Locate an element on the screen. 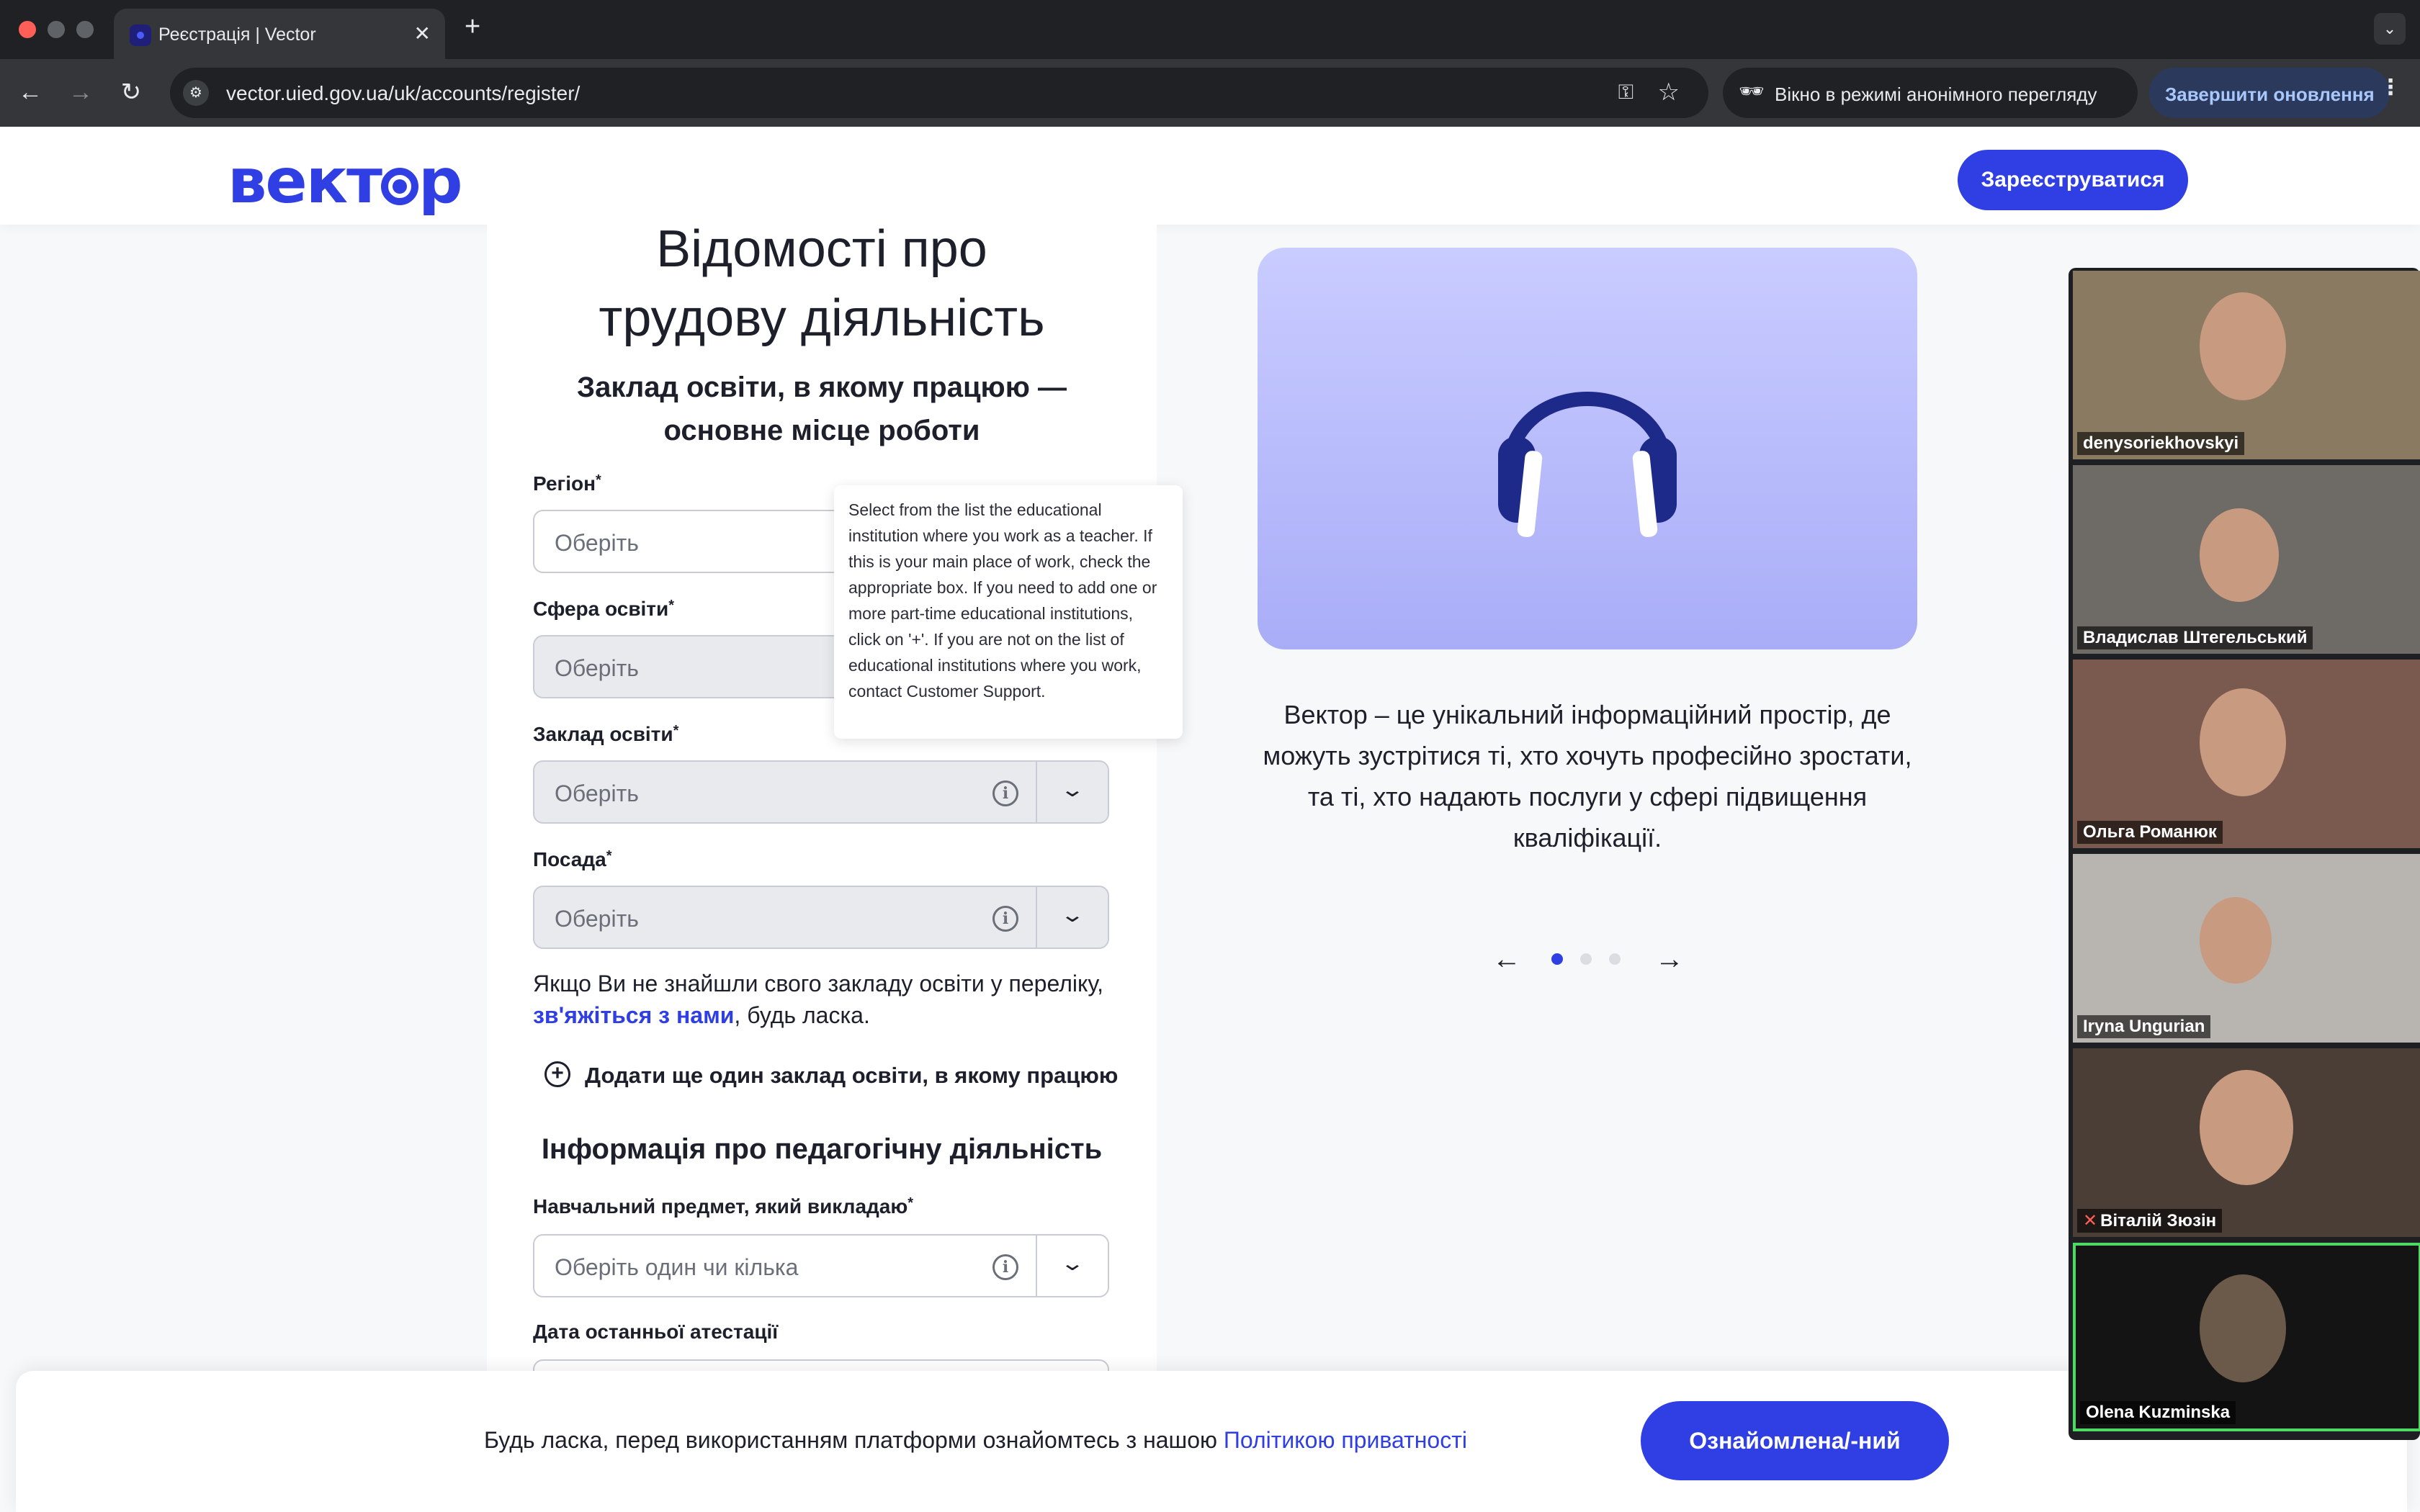  minimize-window-button is located at coordinates (56, 29).